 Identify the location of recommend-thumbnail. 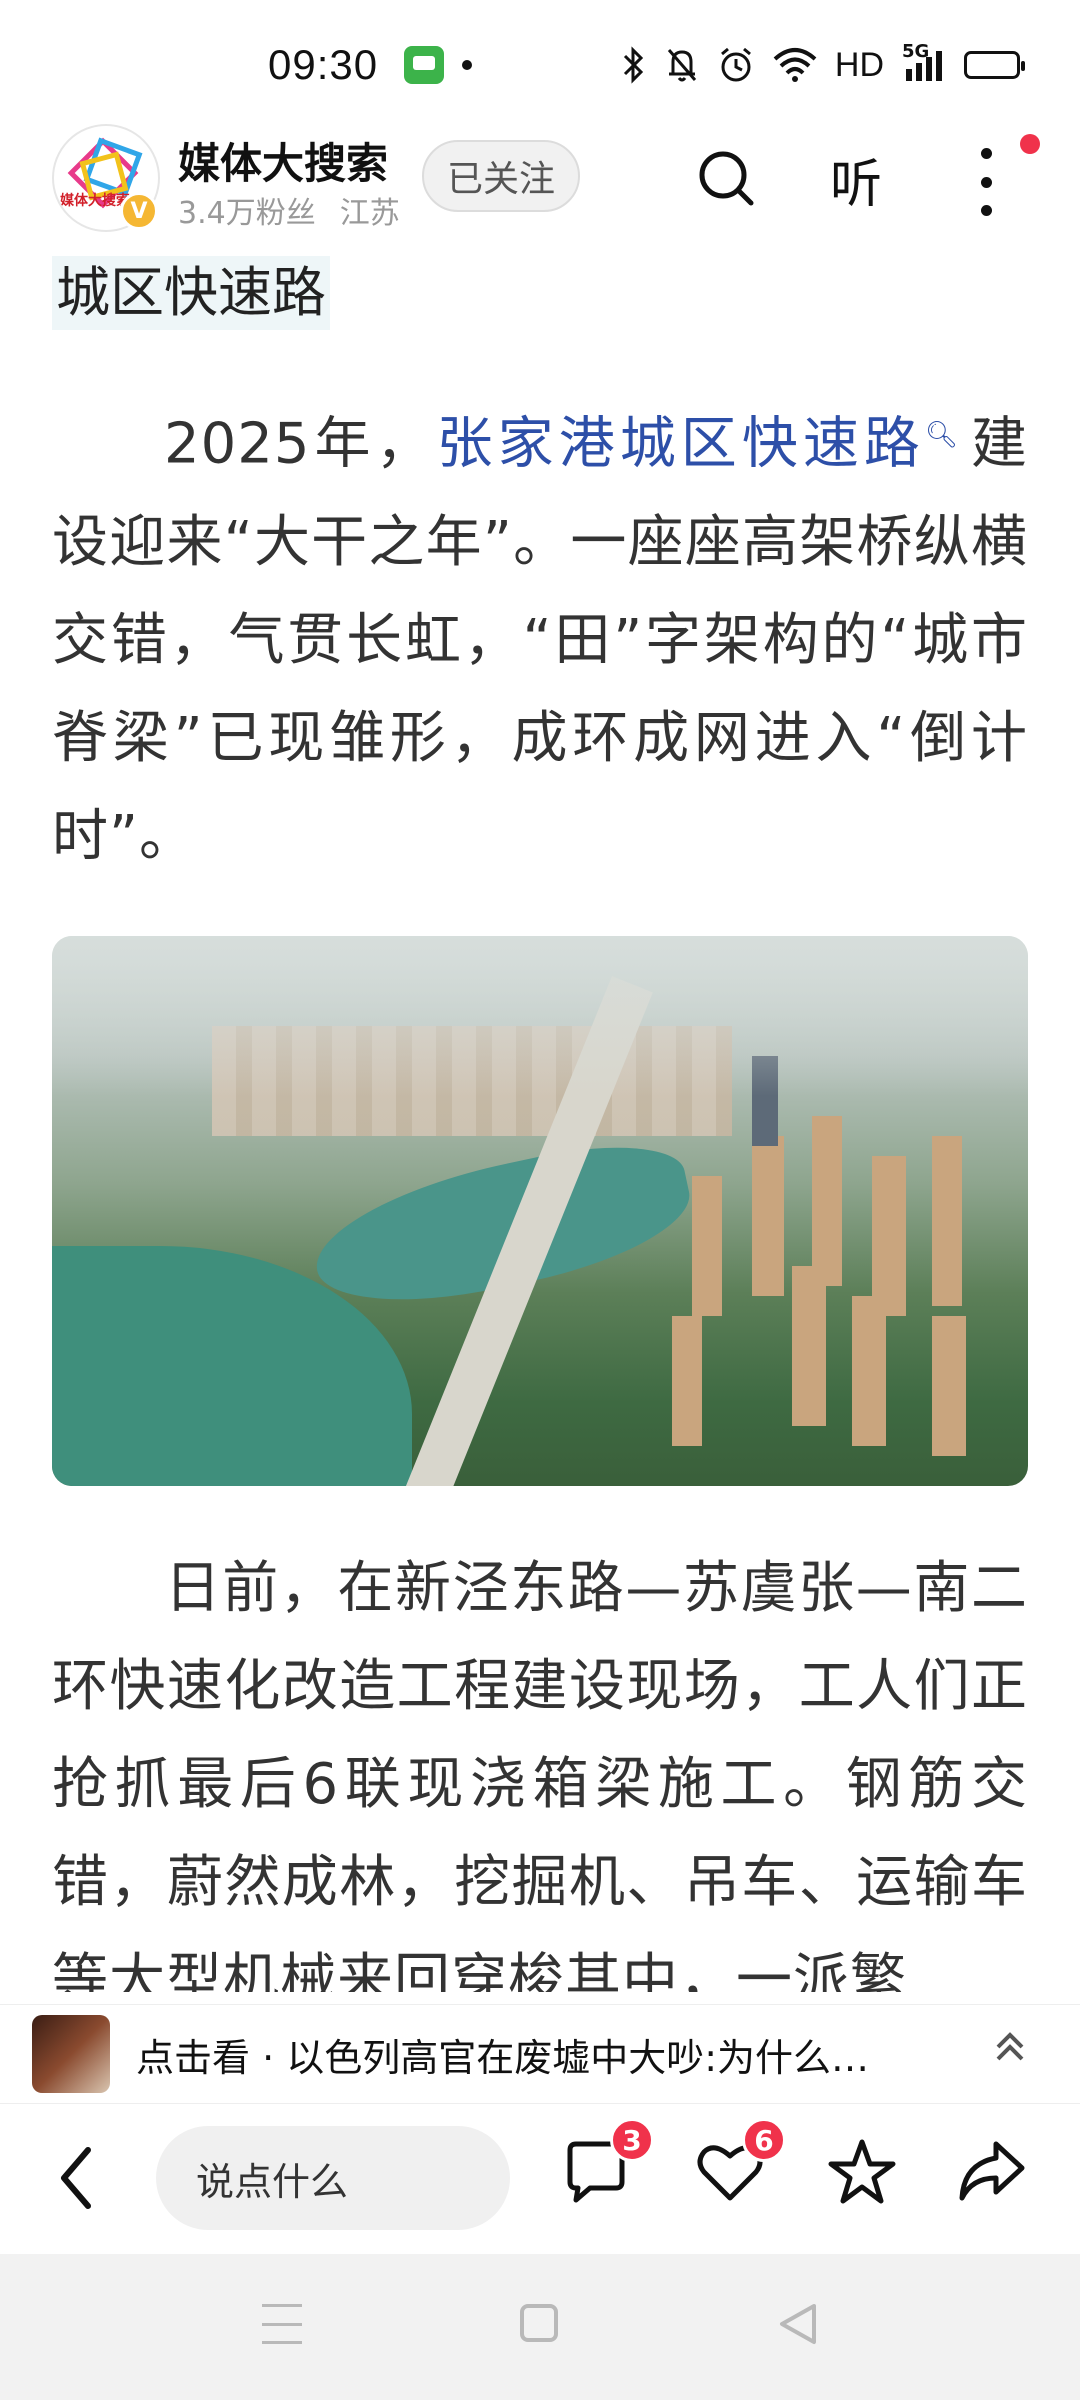
(71, 2054).